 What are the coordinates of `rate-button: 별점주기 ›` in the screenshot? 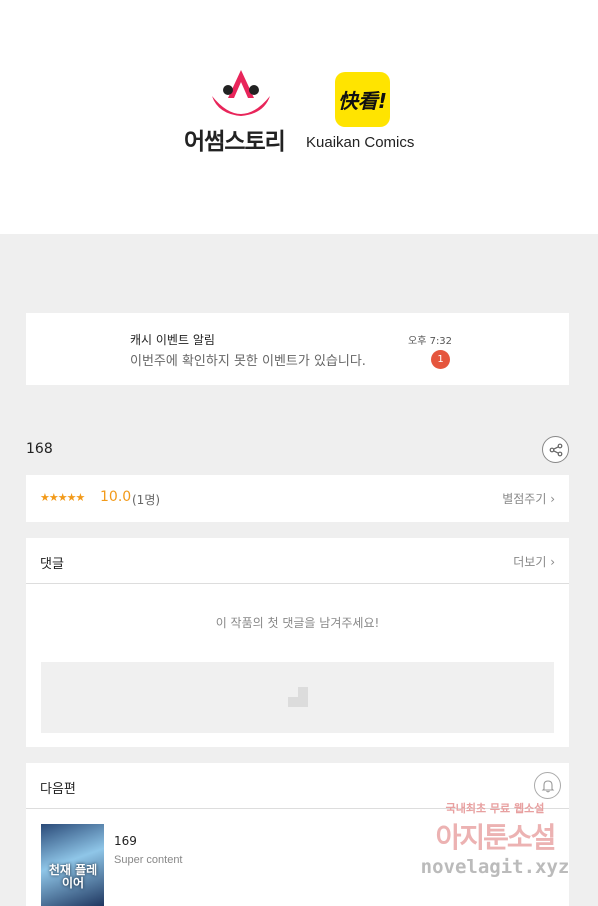 It's located at (528, 498).